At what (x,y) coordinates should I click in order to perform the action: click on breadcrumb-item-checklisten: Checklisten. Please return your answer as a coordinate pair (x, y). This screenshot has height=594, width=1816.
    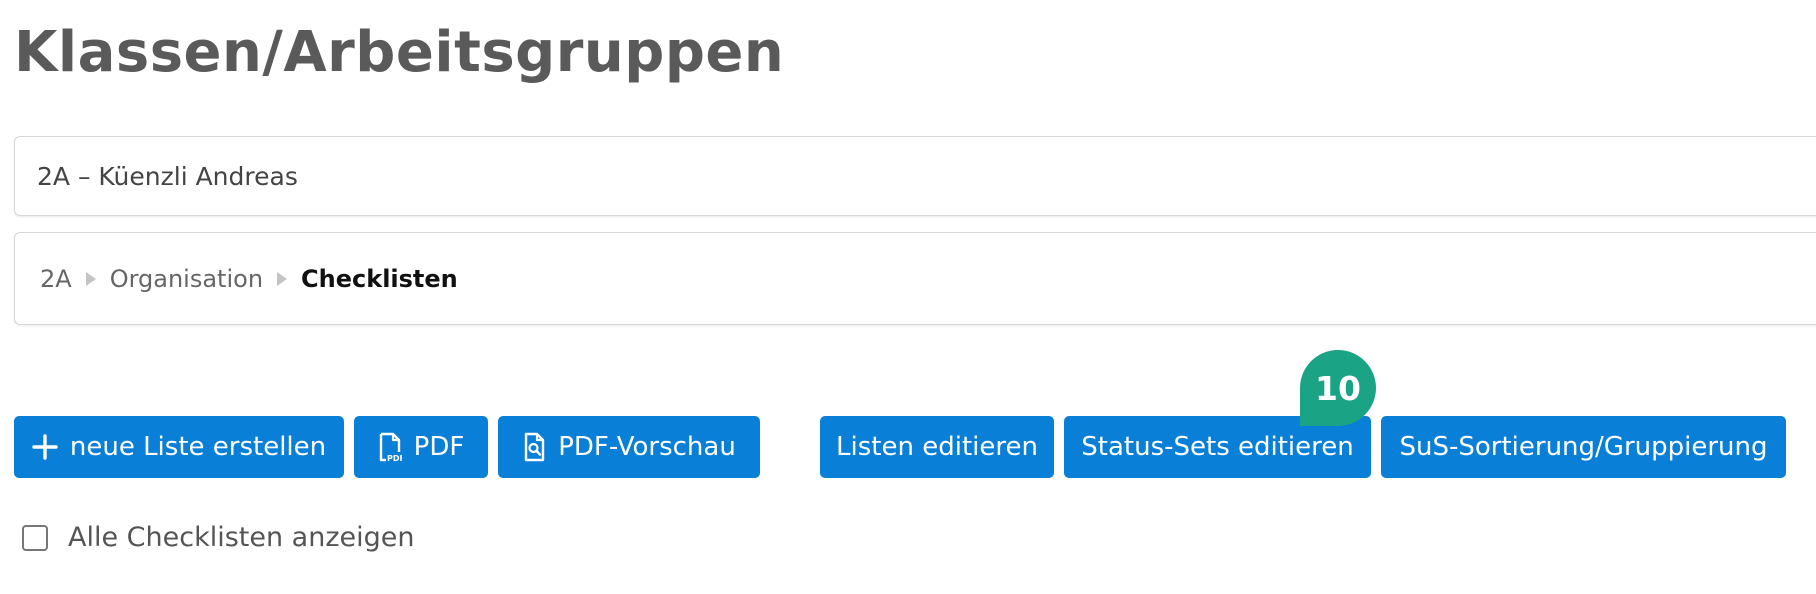
    Looking at the image, I should click on (379, 278).